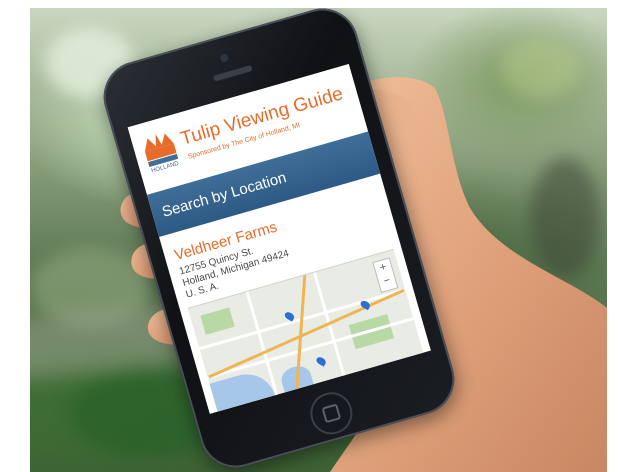  What do you see at coordinates (224, 58) in the screenshot?
I see `front-camera` at bounding box center [224, 58].